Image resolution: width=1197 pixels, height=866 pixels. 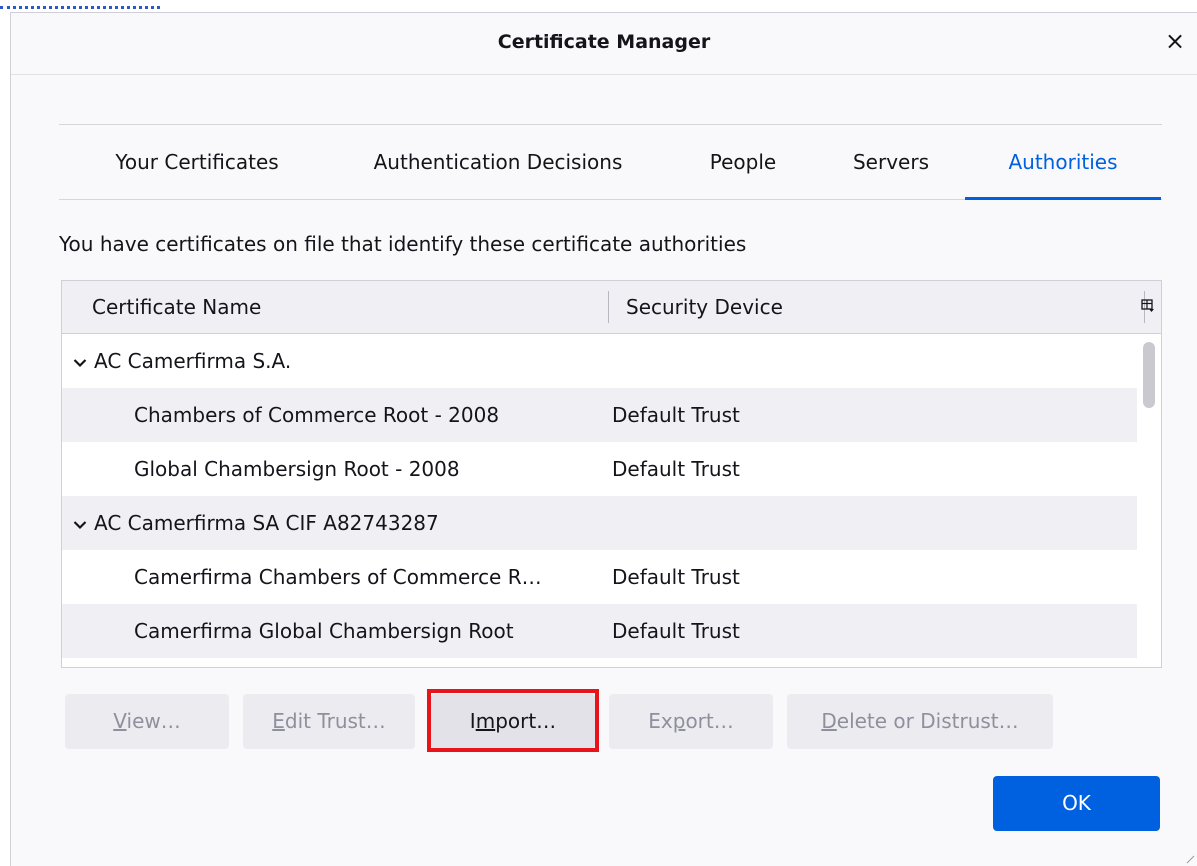 What do you see at coordinates (1175, 41) in the screenshot?
I see `close-icon: ×` at bounding box center [1175, 41].